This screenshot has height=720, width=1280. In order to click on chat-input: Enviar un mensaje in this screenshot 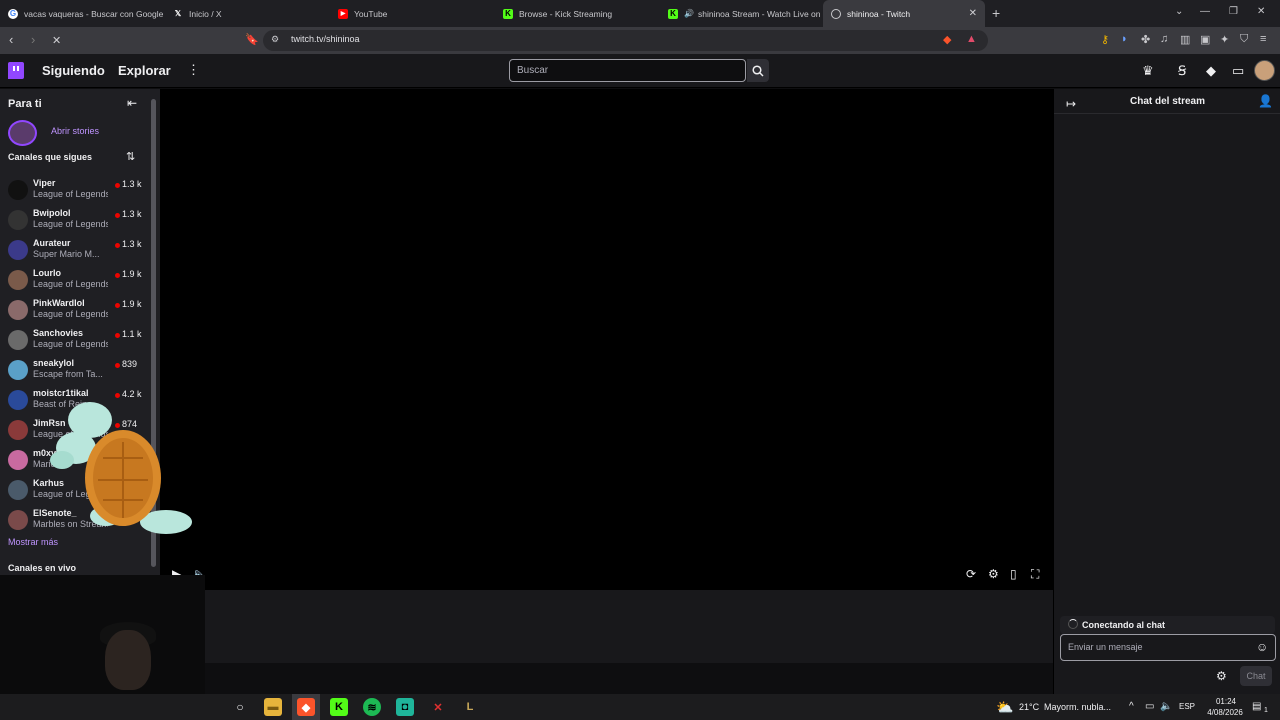, I will do `click(1168, 647)`.